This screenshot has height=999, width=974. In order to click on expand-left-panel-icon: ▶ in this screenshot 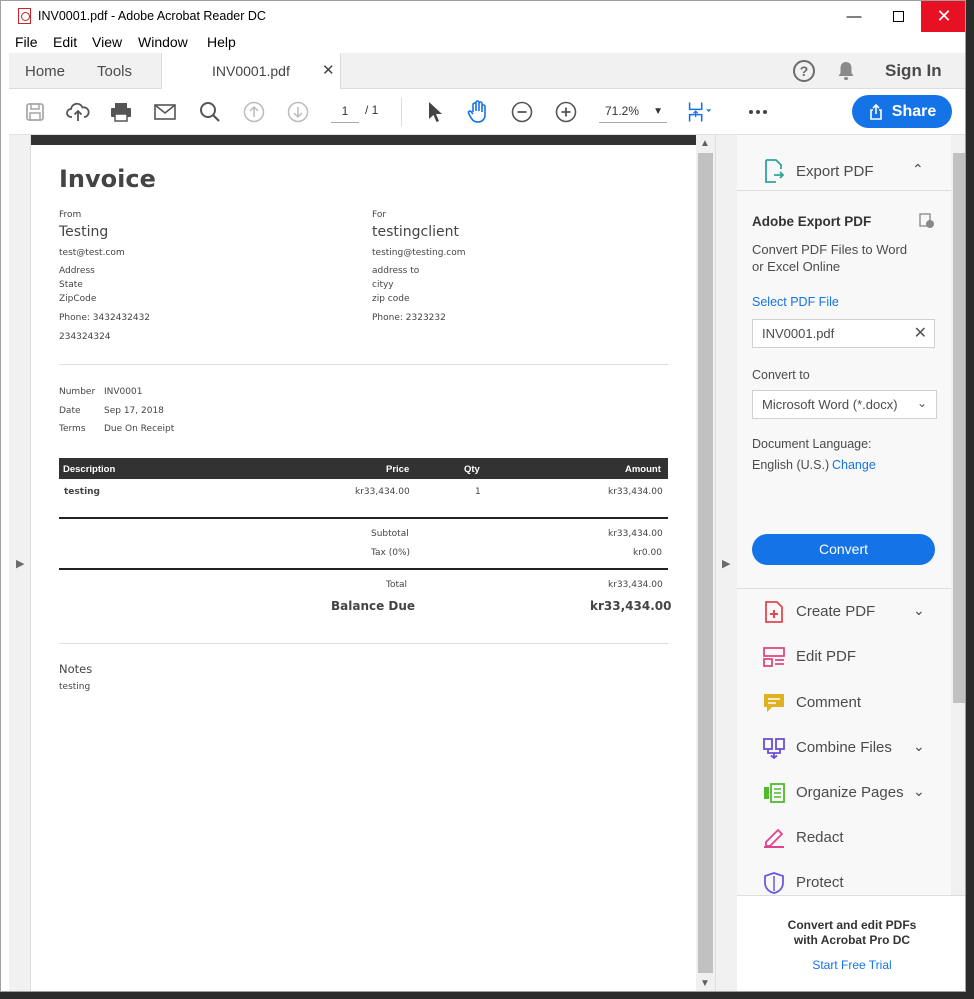, I will do `click(20, 563)`.